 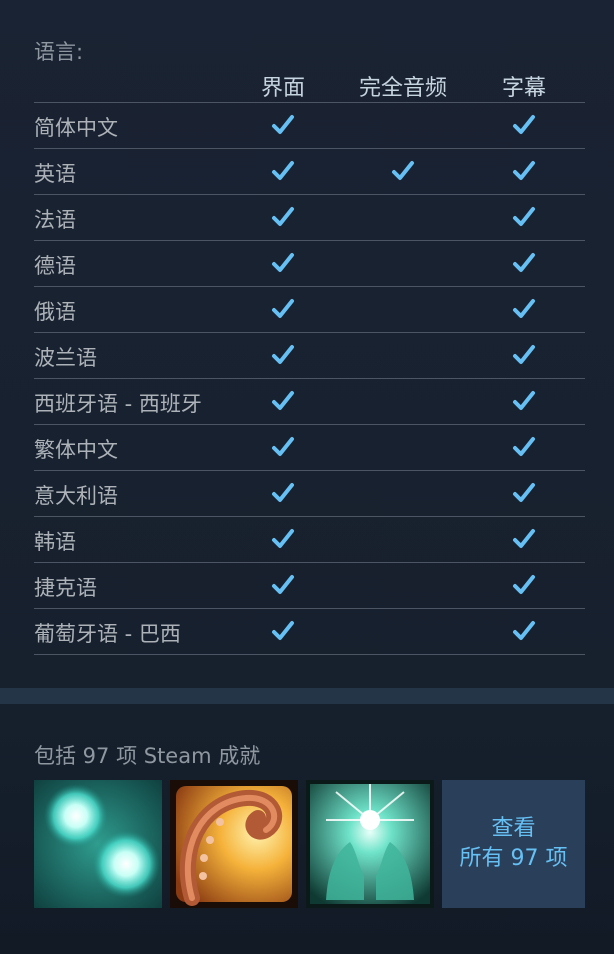 I want to click on achievements-title: 包括 97 项 Steam 成就, so click(x=147, y=756).